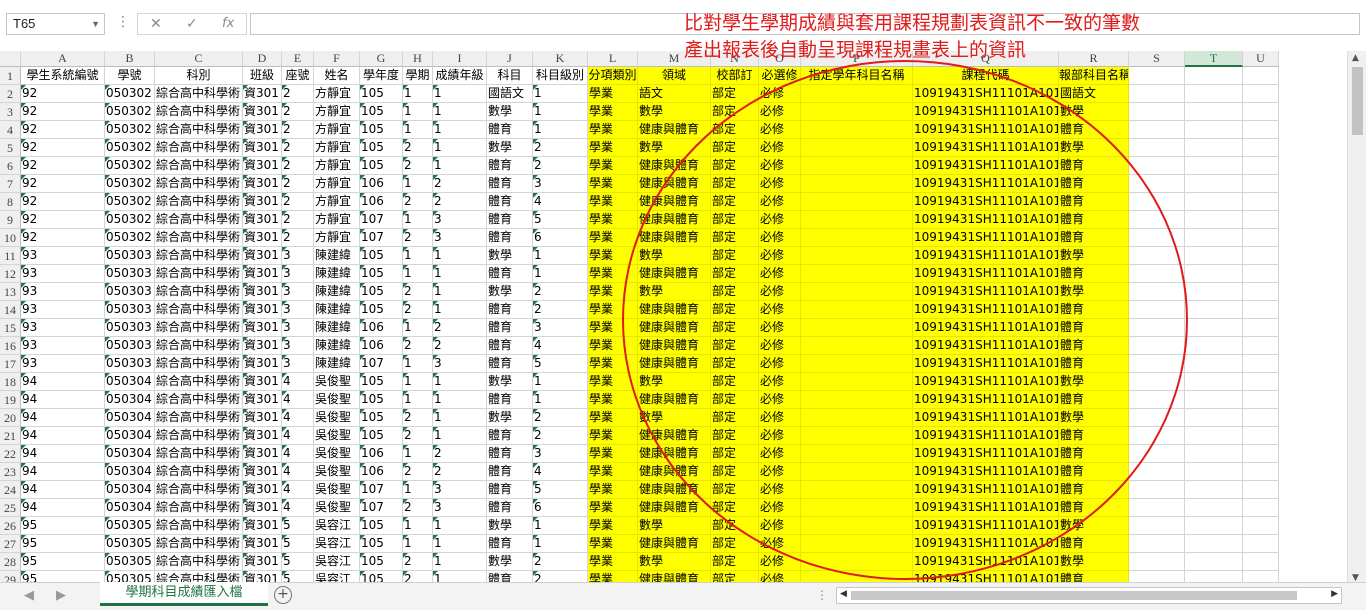 The height and width of the screenshot is (610, 1366). What do you see at coordinates (199, 76) in the screenshot?
I see `header-cell: 科別` at bounding box center [199, 76].